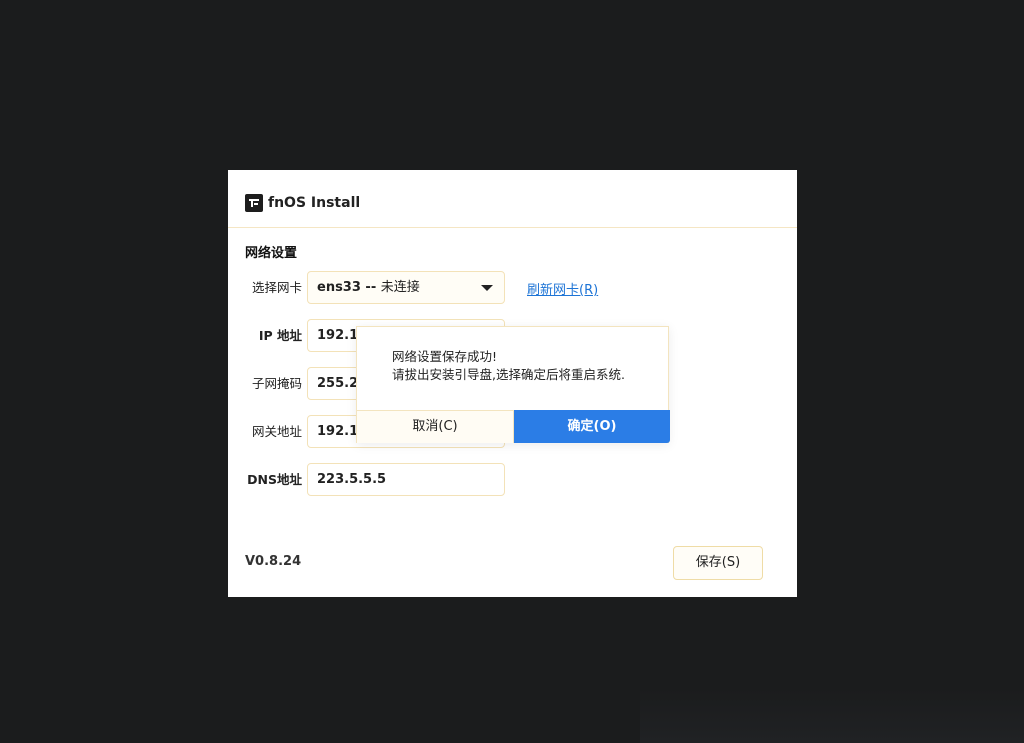 Image resolution: width=1024 pixels, height=743 pixels. What do you see at coordinates (276, 383) in the screenshot?
I see `netmask-label: 子网掩码` at bounding box center [276, 383].